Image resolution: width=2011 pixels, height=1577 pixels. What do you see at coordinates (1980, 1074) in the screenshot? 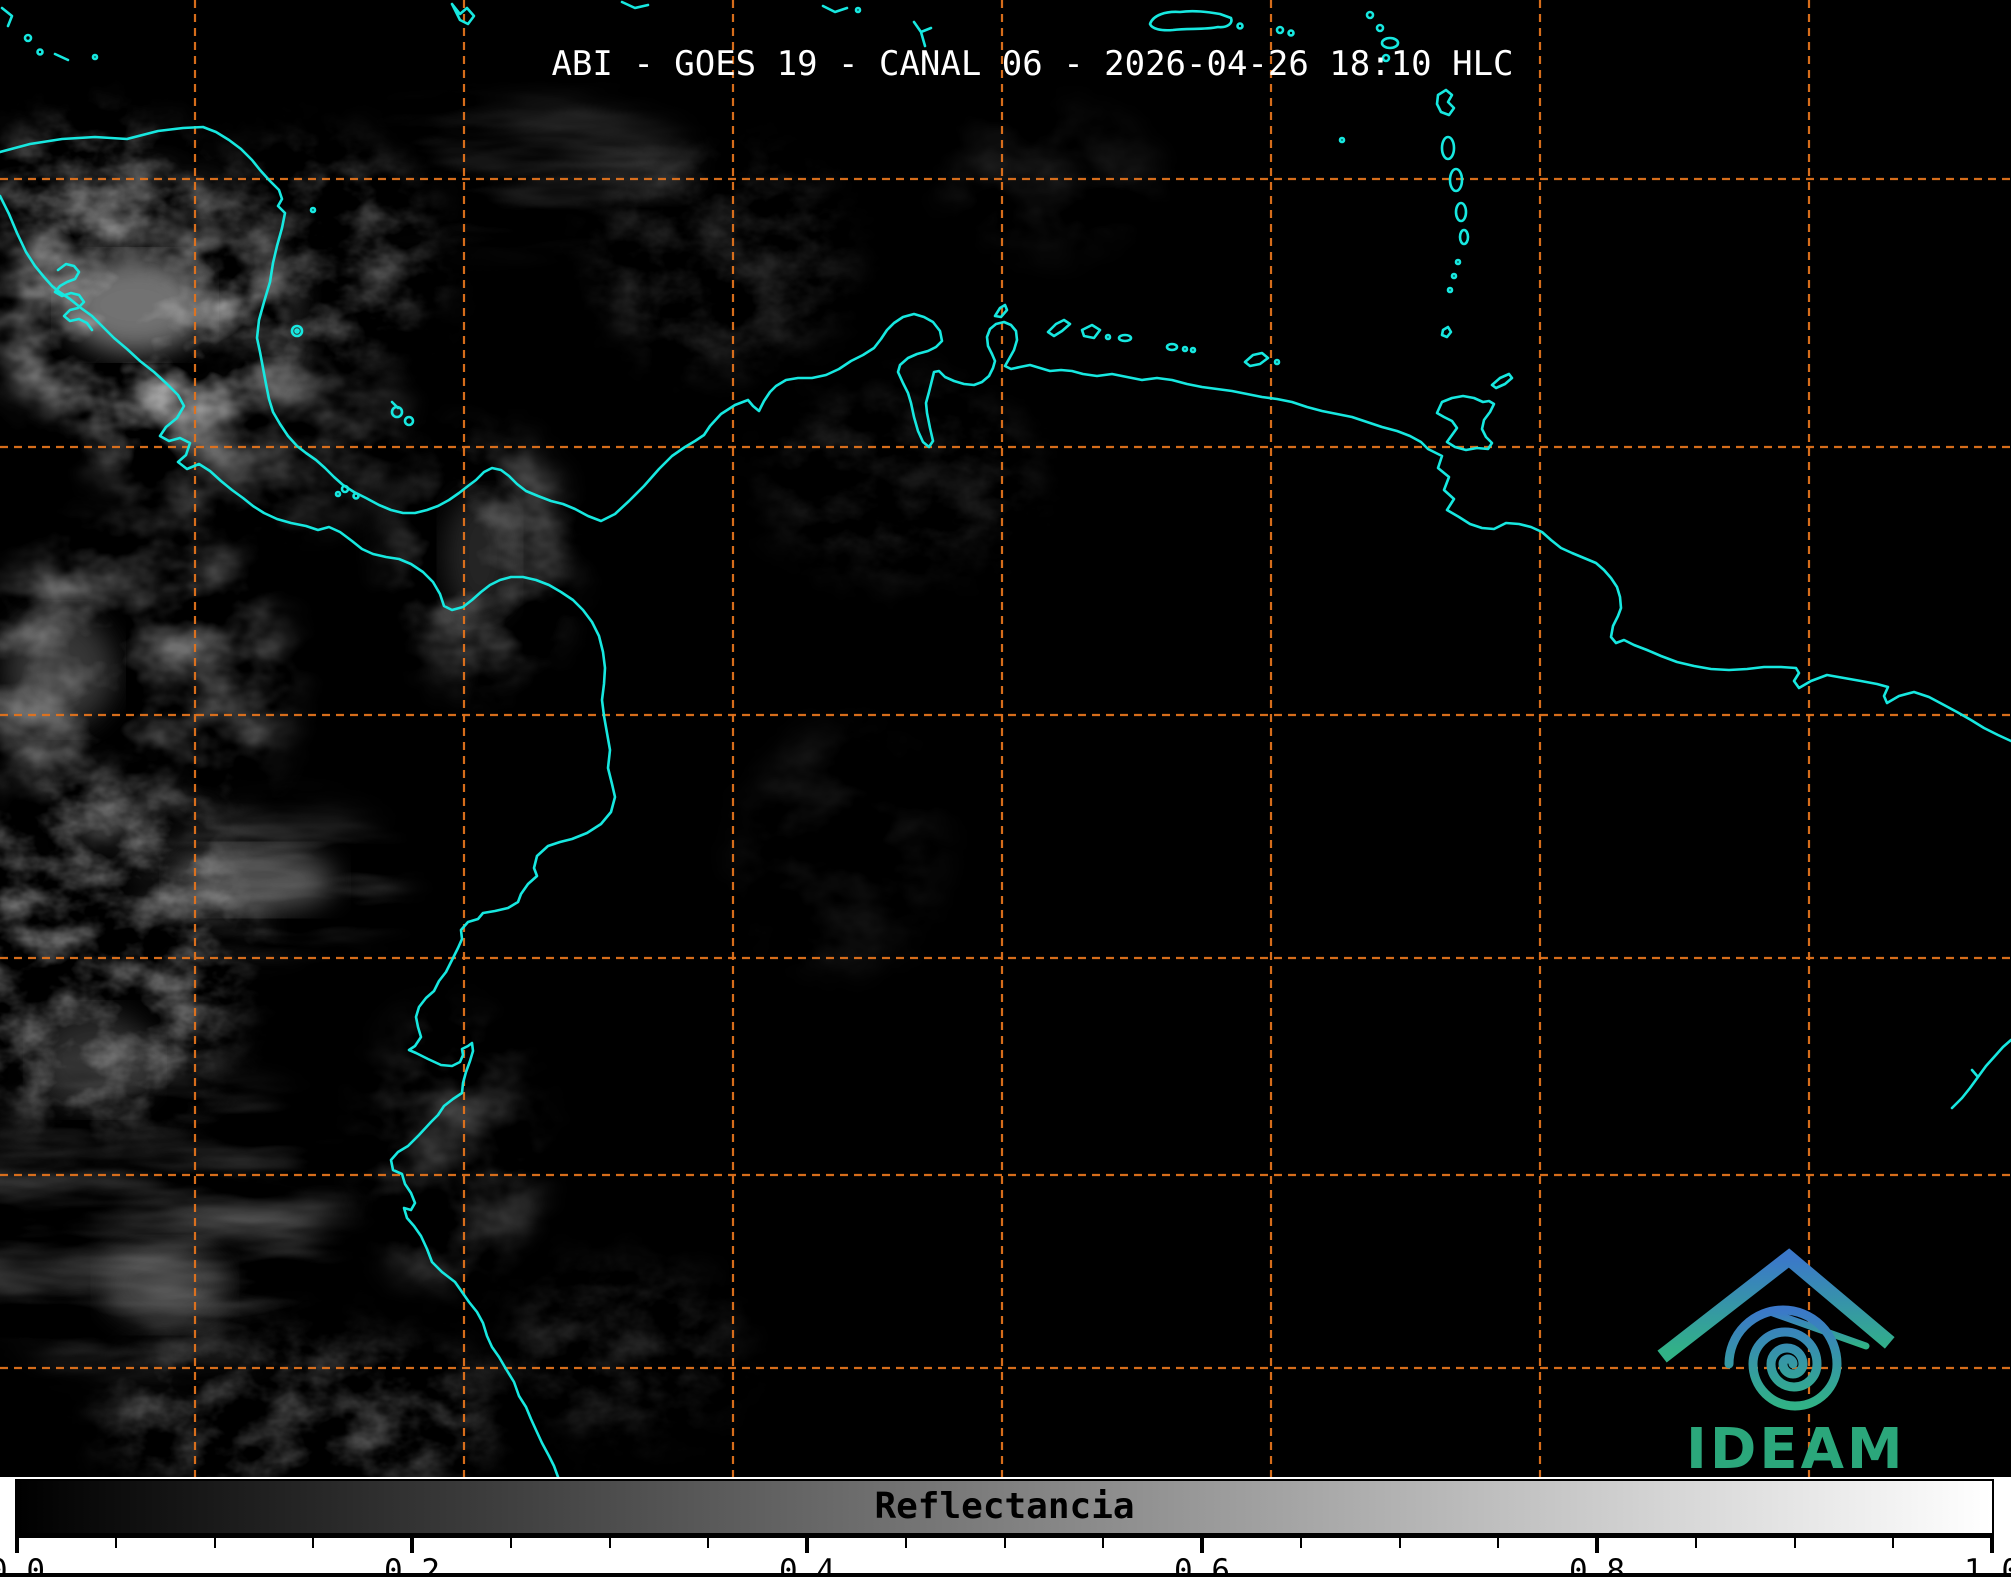
I see `coastline-amazon-right-edge` at bounding box center [1980, 1074].